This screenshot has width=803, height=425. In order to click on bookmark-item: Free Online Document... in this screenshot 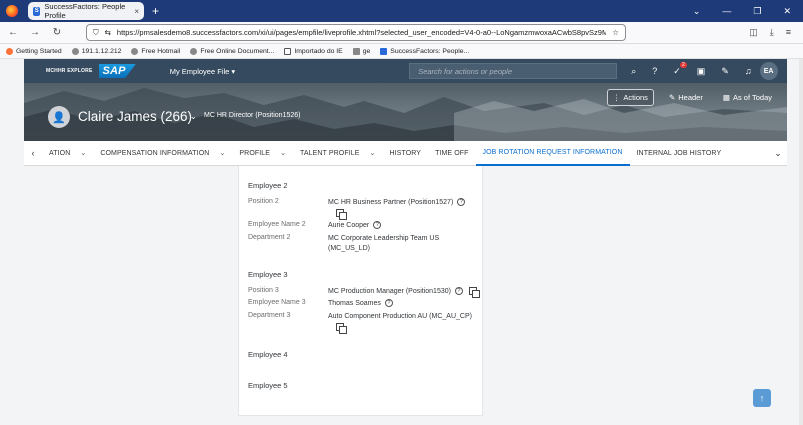, I will do `click(232, 51)`.